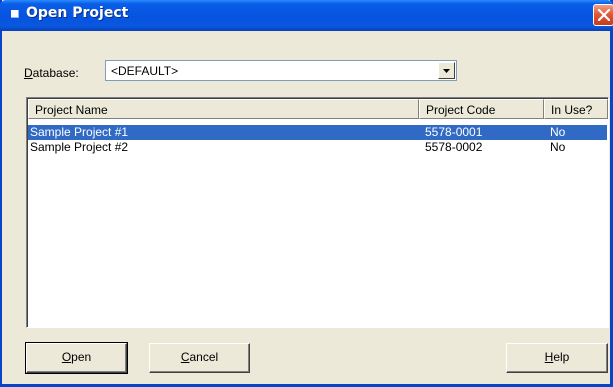 The width and height of the screenshot is (613, 387). I want to click on list-header: Project Name Project Code In Use?, so click(318, 109).